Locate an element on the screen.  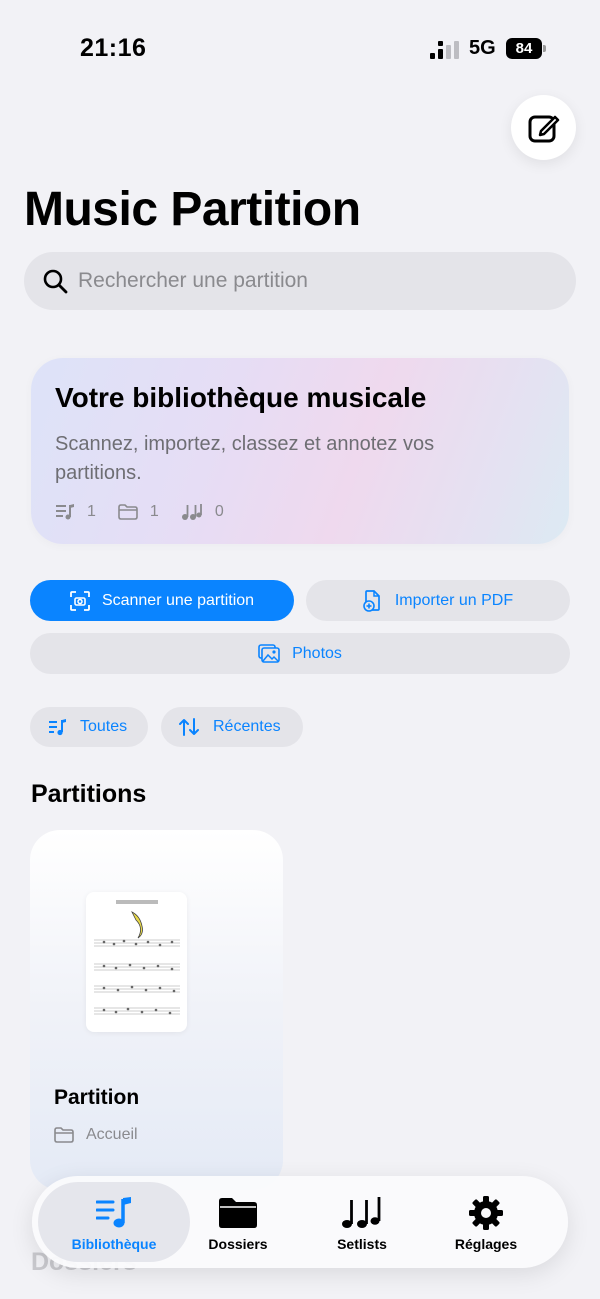
stat-setlists: 0 is located at coordinates (202, 512).